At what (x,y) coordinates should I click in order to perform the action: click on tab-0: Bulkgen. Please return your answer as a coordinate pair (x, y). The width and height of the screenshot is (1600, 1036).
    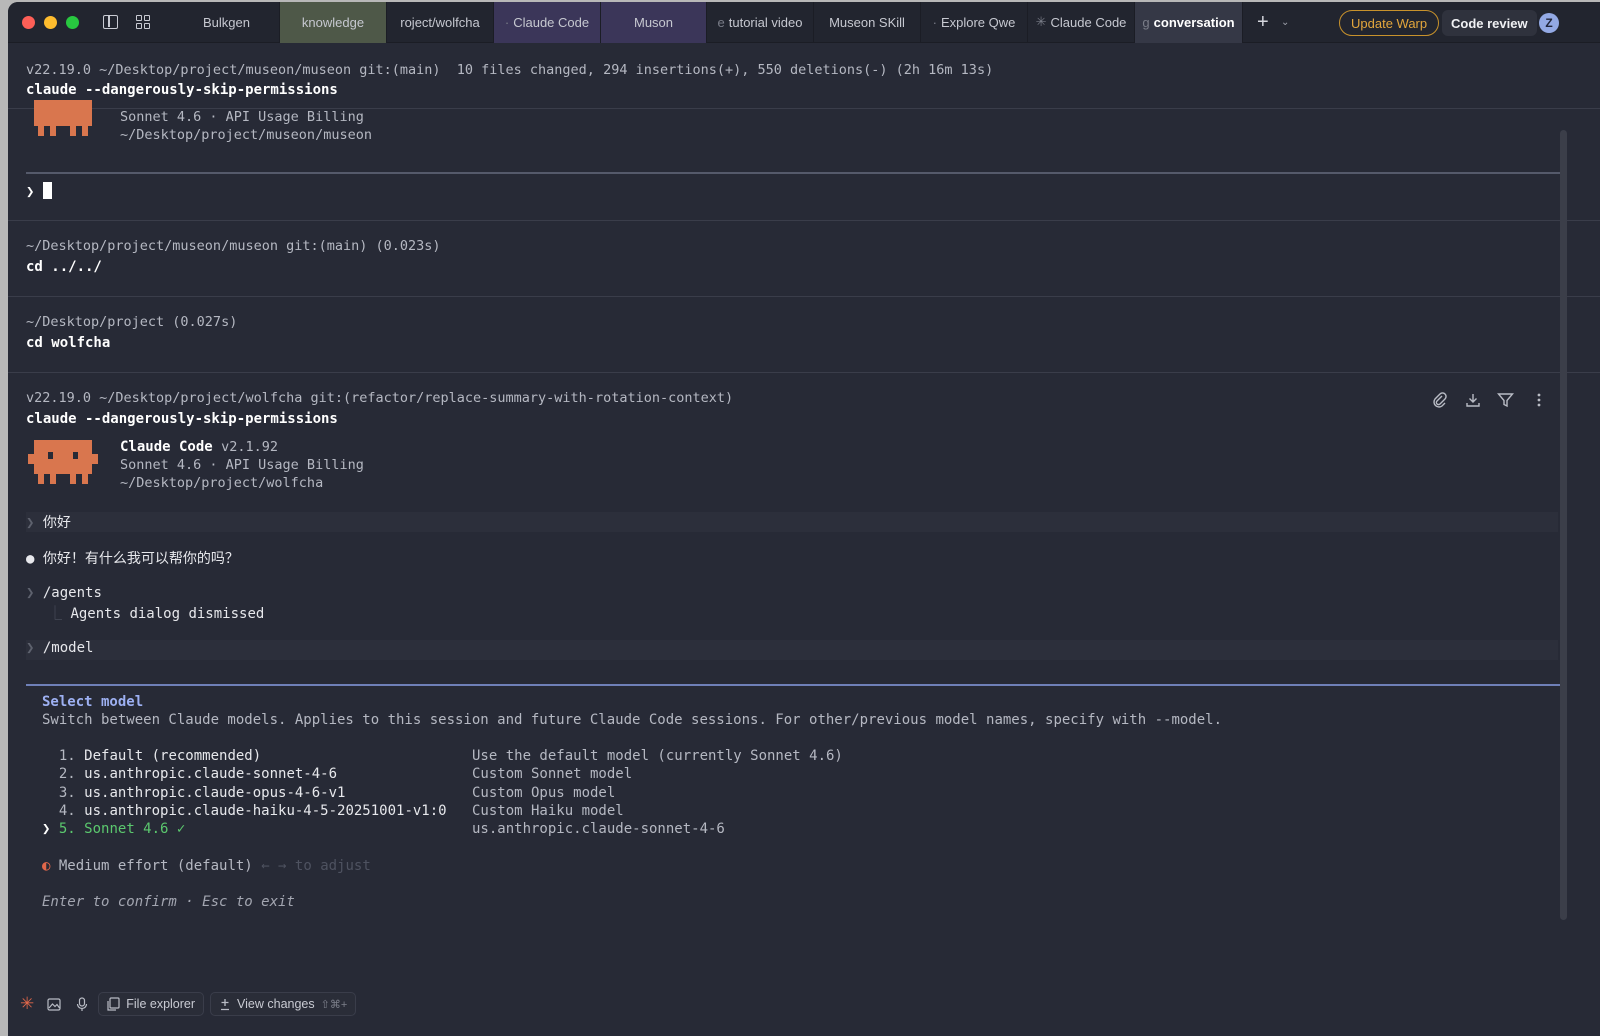
    Looking at the image, I should click on (227, 22).